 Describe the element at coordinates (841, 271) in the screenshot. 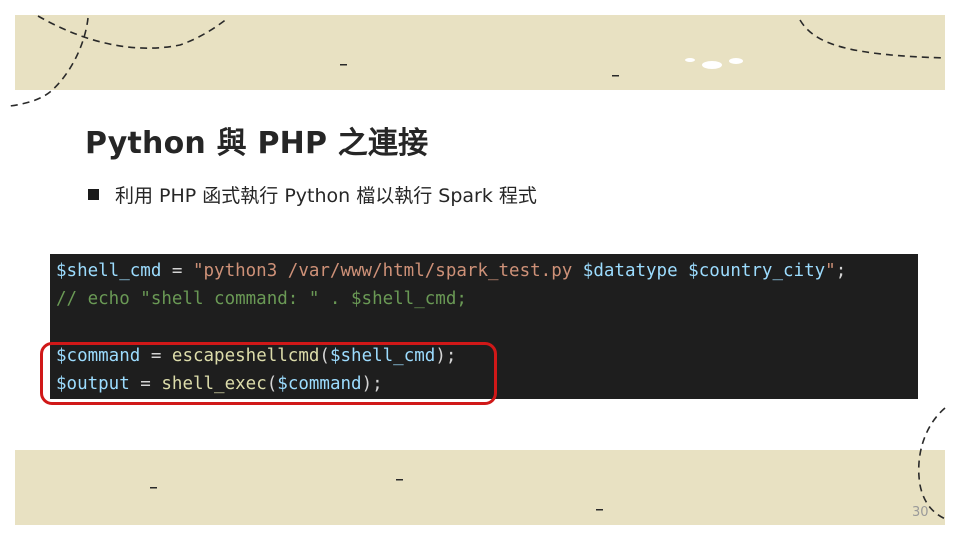

I see `code-terminator: ;` at that location.